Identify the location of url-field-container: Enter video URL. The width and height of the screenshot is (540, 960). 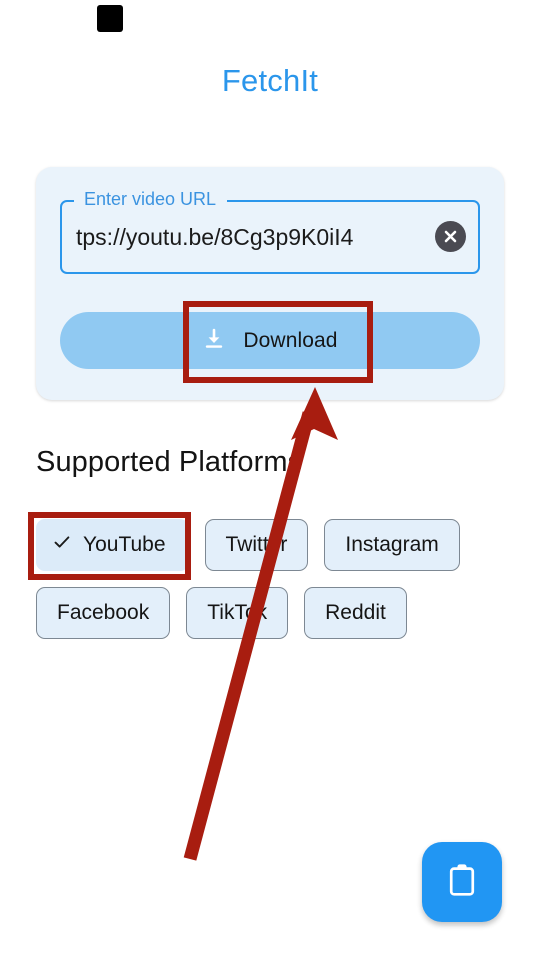
(270, 231).